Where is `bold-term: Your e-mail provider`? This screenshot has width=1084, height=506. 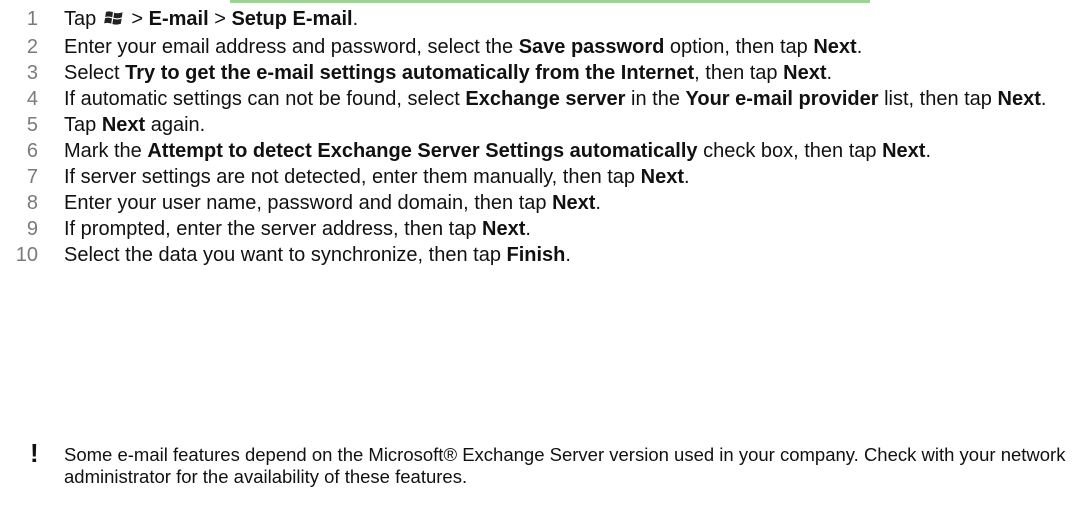
bold-term: Your e-mail provider is located at coordinates (782, 99).